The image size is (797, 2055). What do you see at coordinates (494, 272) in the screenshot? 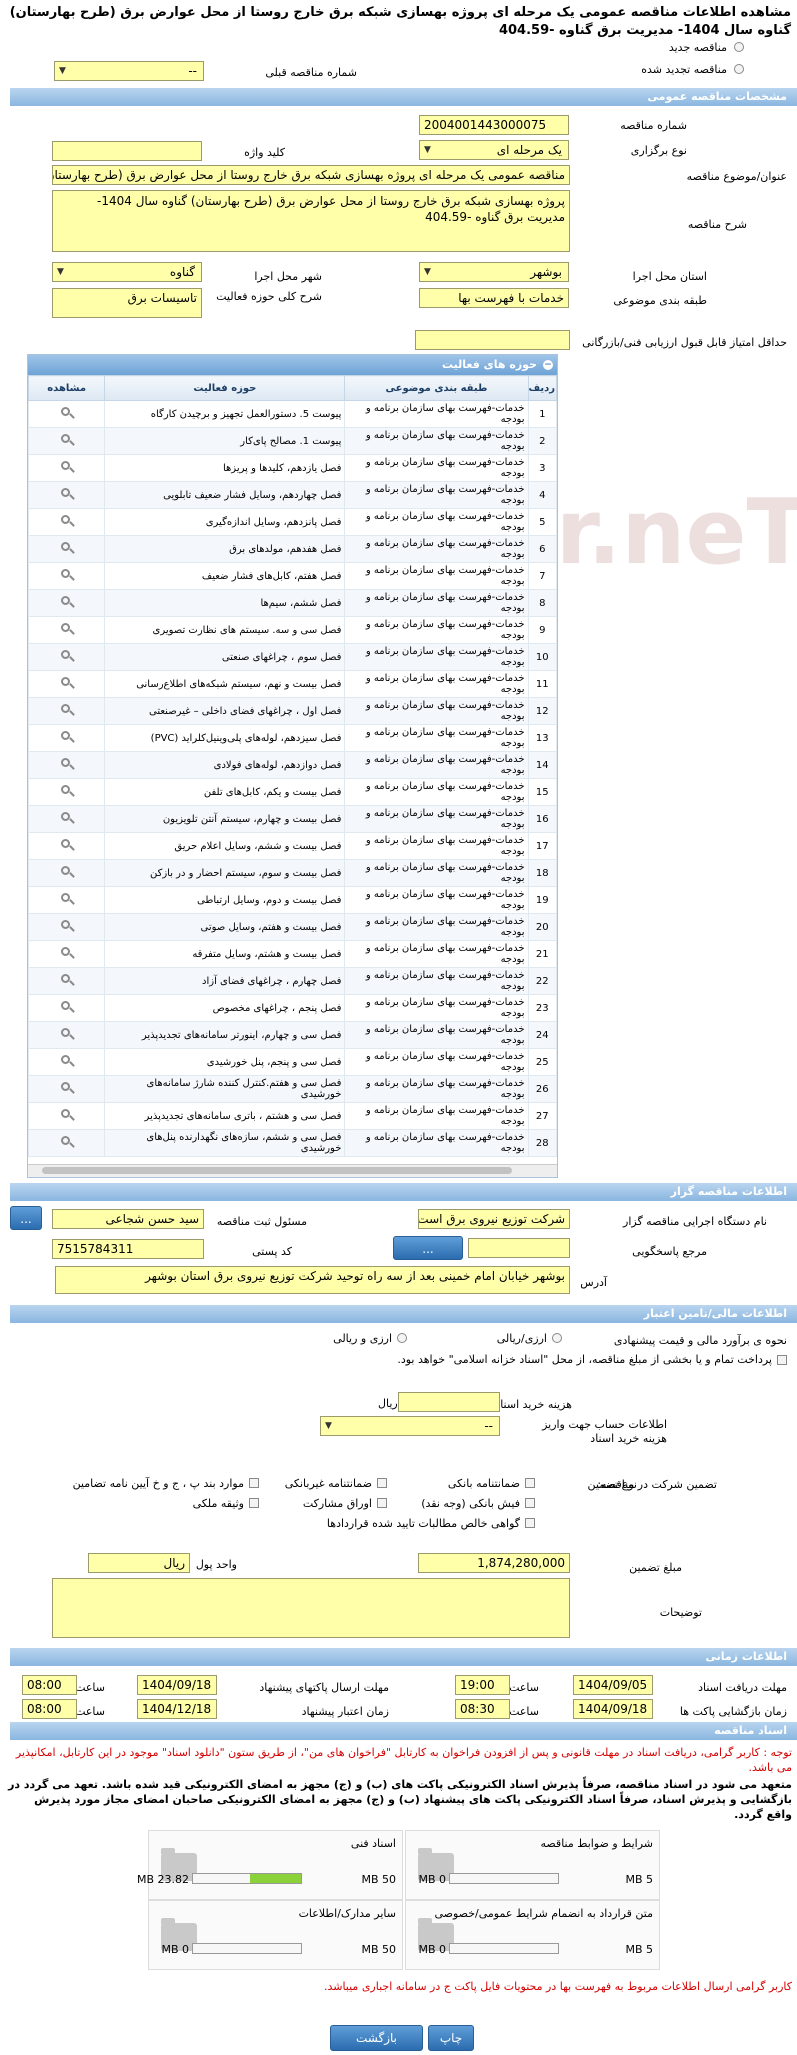
I see `province-select: بوشهر ▼` at bounding box center [494, 272].